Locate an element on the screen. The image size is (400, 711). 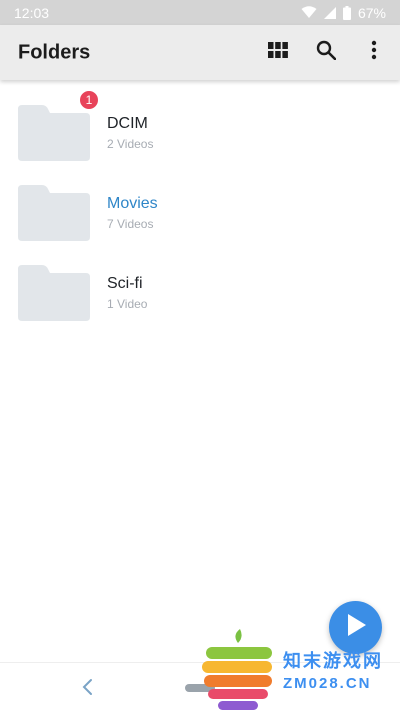
battery-icon is located at coordinates (346, 12).